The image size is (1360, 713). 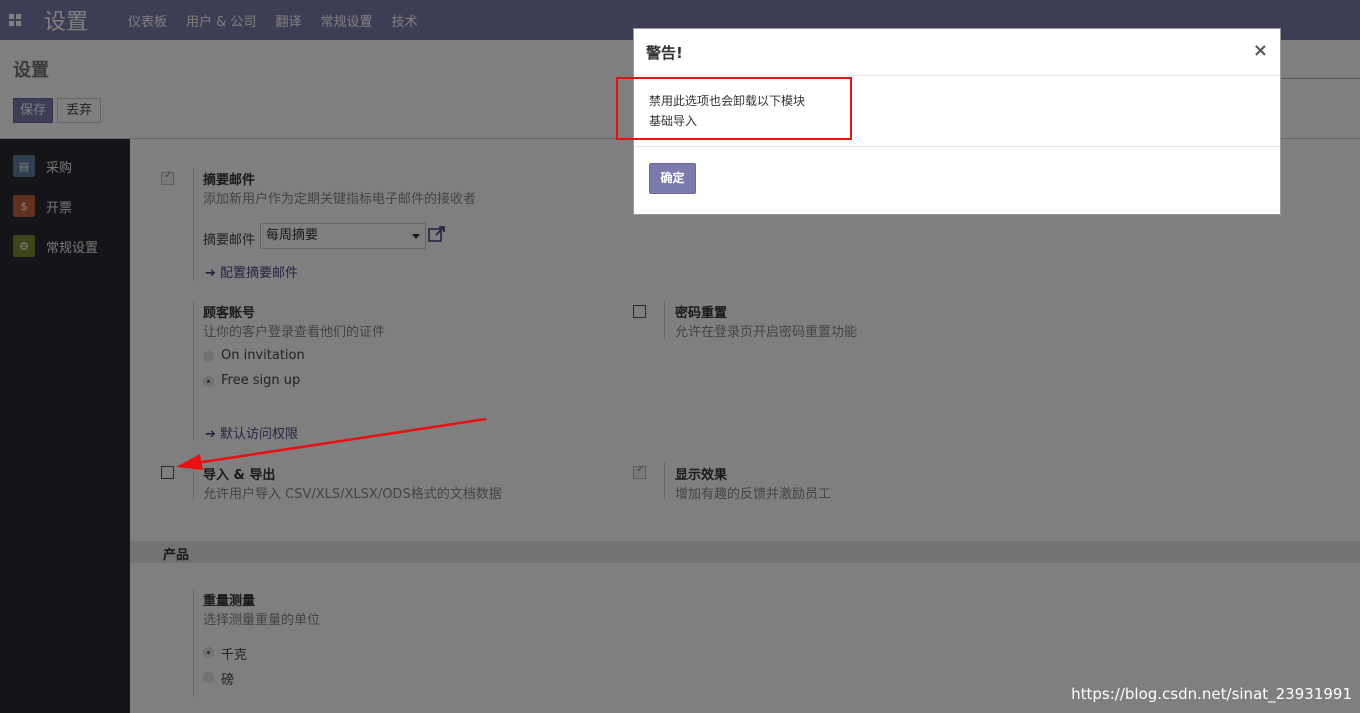 I want to click on dialog-header: 警告! ×, so click(x=957, y=52).